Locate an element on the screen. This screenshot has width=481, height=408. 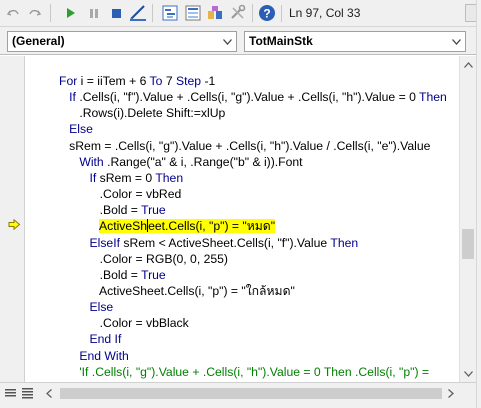
cursor-position-status: Ln 97, Col 33 is located at coordinates (372, 13).